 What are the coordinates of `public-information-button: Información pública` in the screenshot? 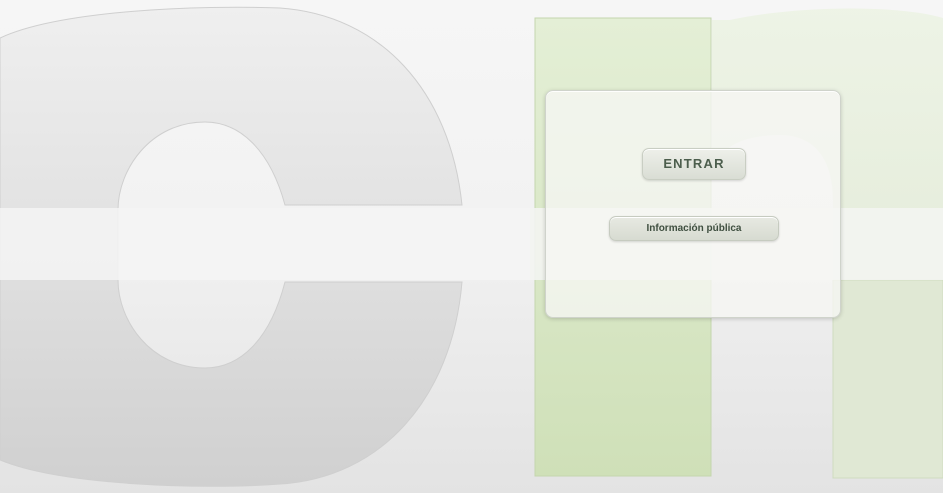 It's located at (694, 228).